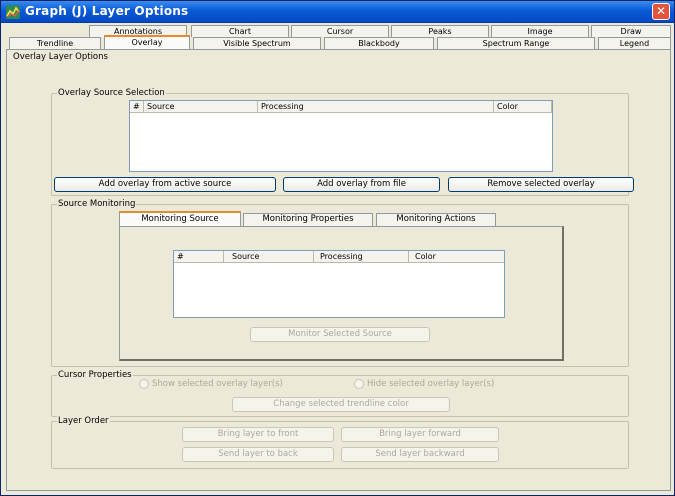  What do you see at coordinates (420, 454) in the screenshot?
I see `send-backward-button: Send layer backward` at bounding box center [420, 454].